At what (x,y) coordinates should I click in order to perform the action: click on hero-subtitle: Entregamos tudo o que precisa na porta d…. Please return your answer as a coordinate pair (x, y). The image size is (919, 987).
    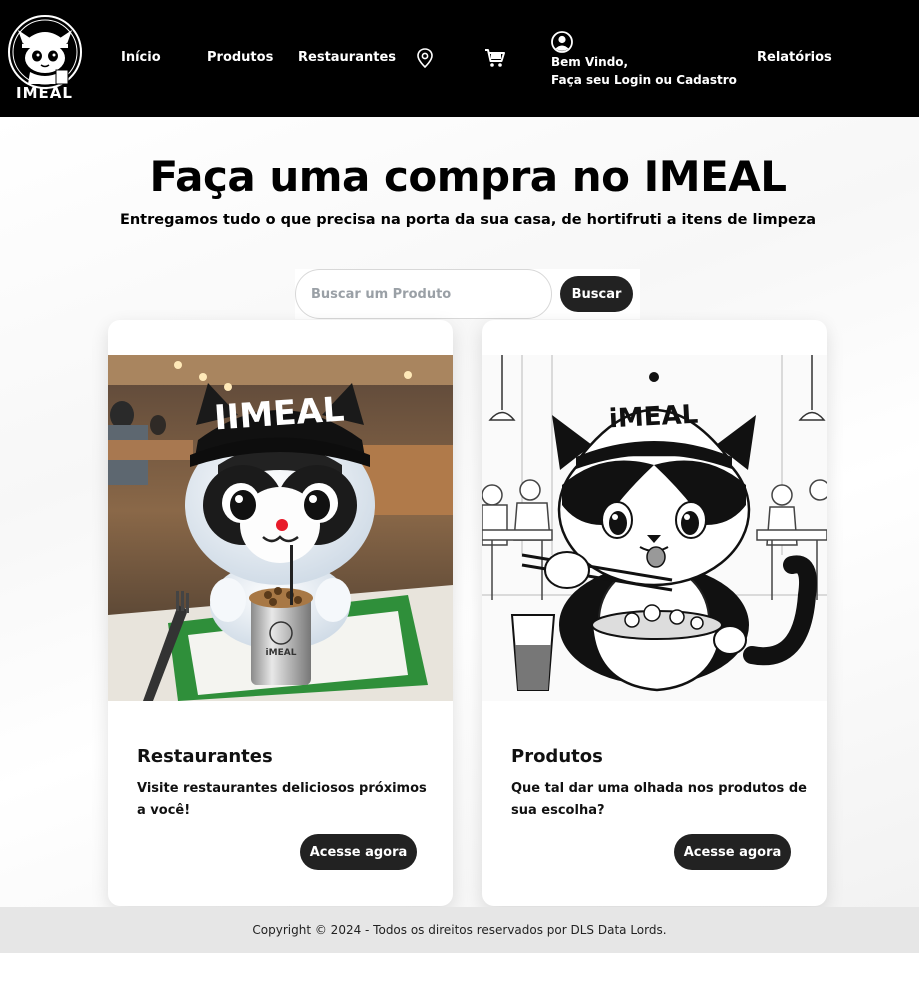
    Looking at the image, I should click on (468, 220).